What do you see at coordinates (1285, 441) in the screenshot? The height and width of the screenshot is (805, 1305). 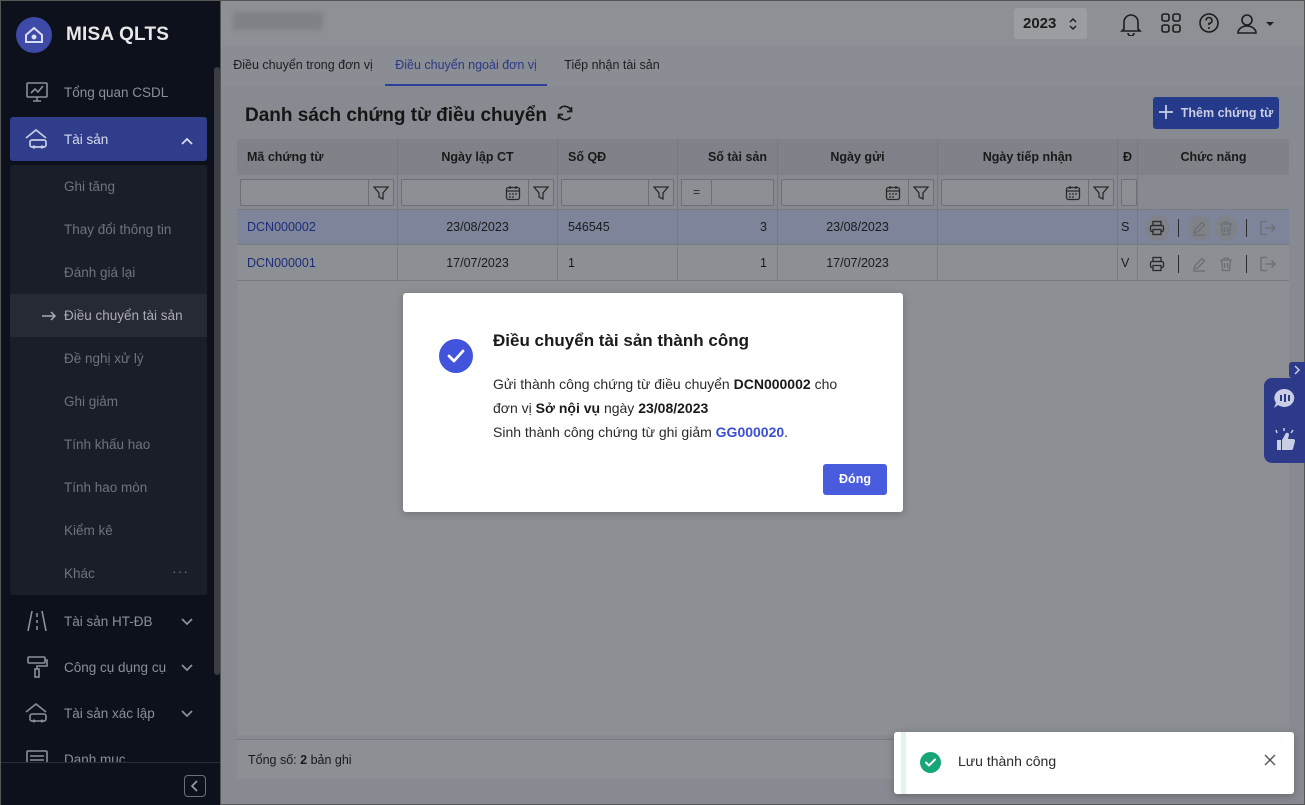 I see `feedback-thumbs-up-icon` at bounding box center [1285, 441].